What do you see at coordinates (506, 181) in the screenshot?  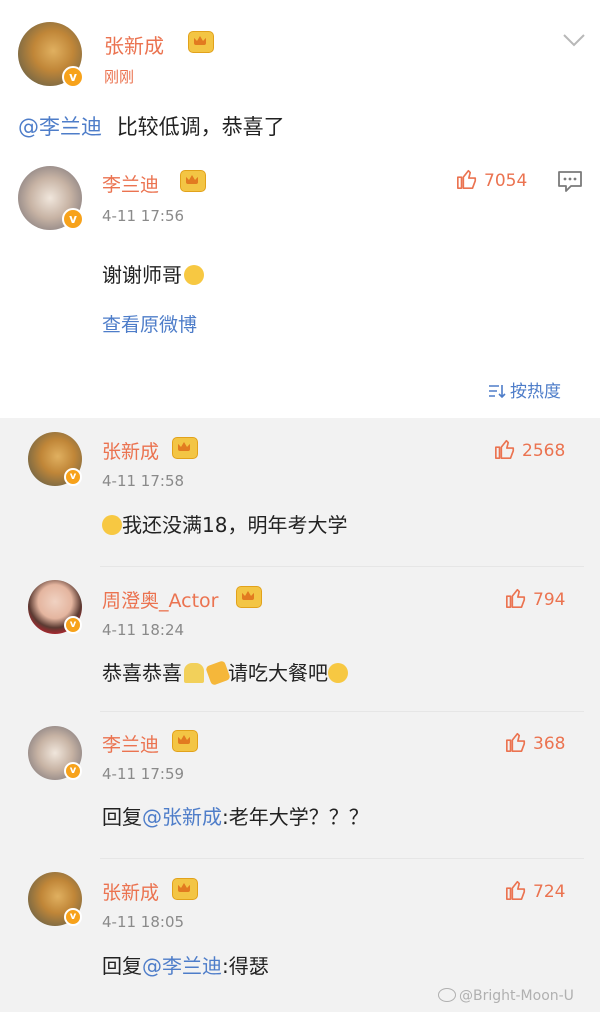 I see `quoted-like-count: 7054` at bounding box center [506, 181].